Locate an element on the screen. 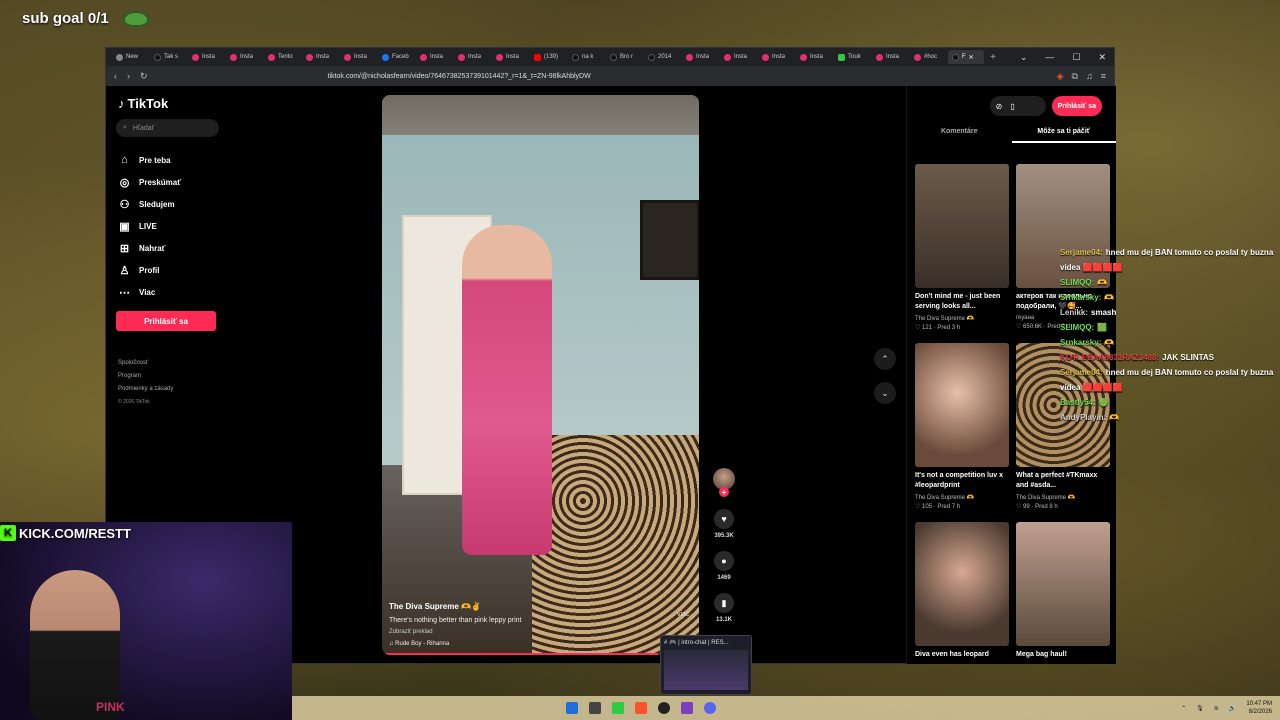  tiktok-logo: ♪ TikTok is located at coordinates (172, 103).